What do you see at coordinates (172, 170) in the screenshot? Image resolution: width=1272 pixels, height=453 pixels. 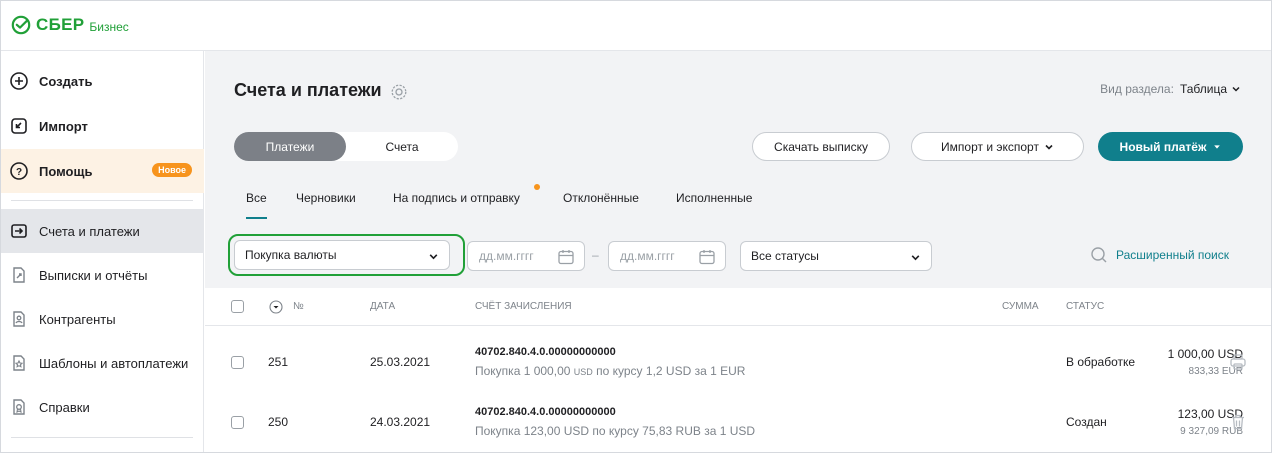 I see `new-badge: Новое` at bounding box center [172, 170].